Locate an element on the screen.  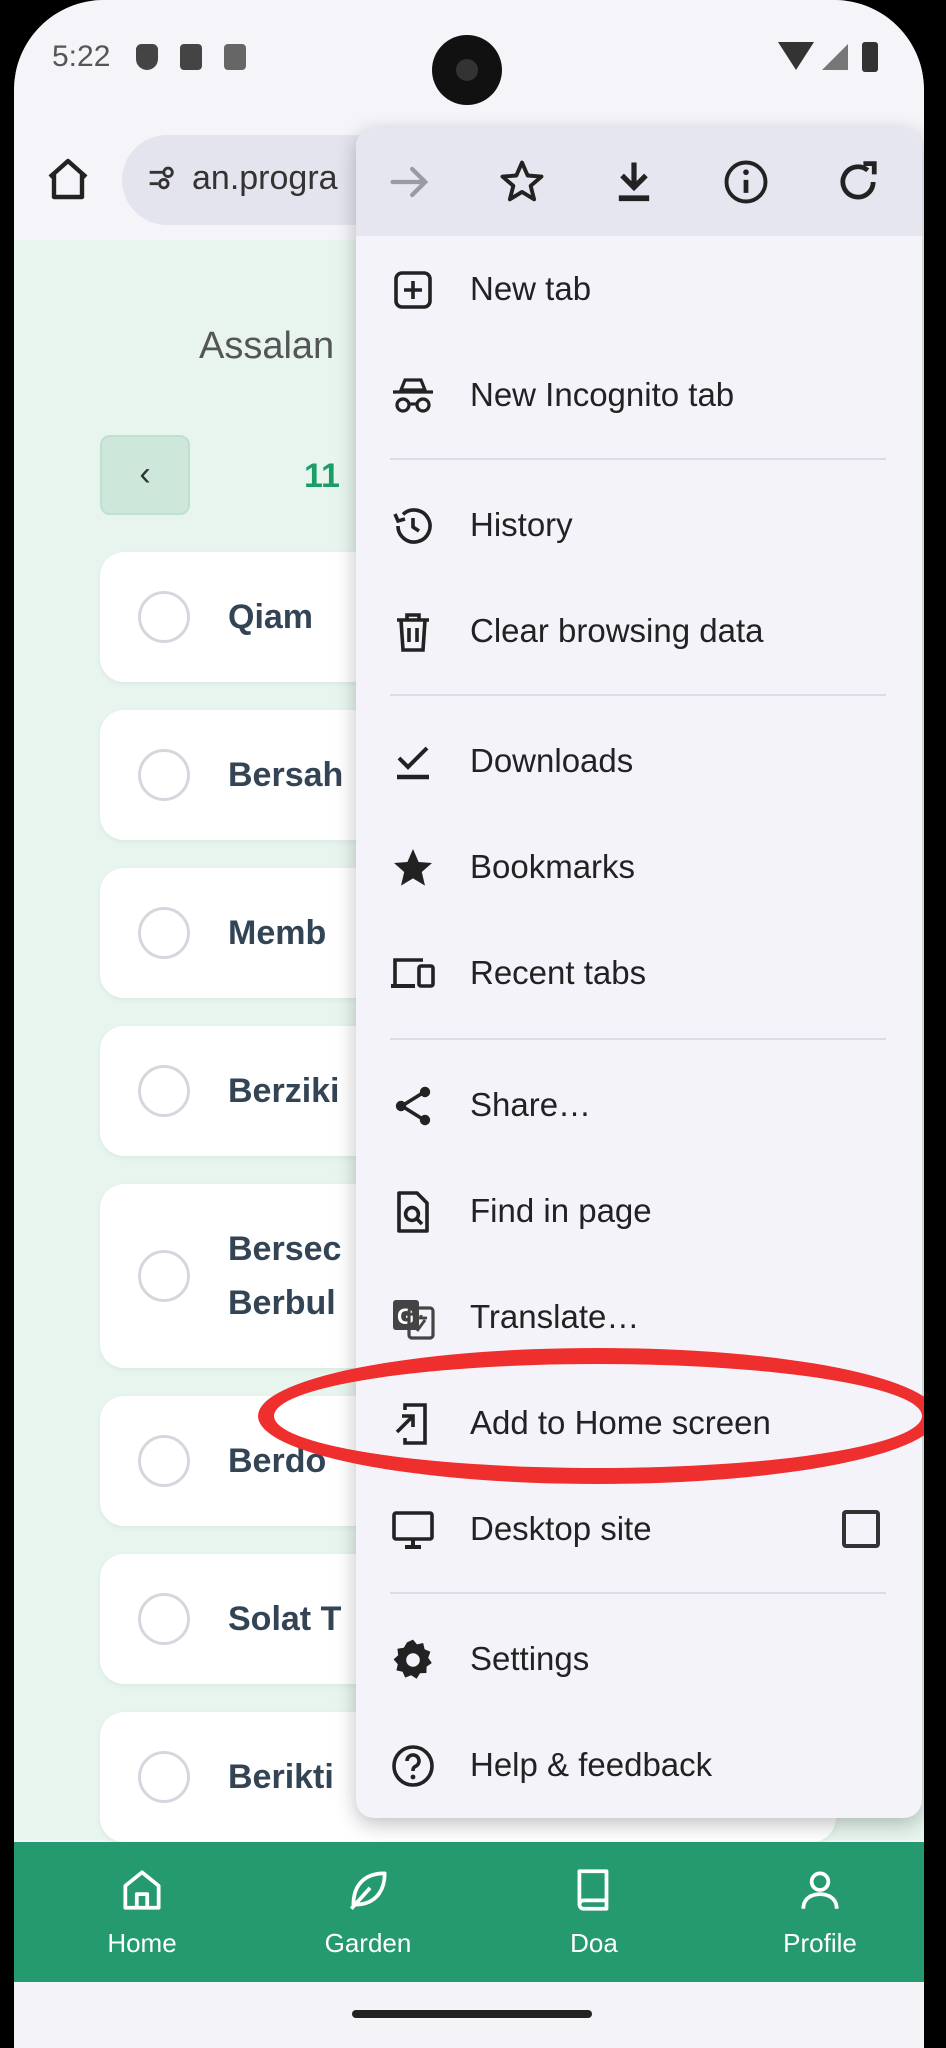
status-bar: 5:22 is located at coordinates (469, 55).